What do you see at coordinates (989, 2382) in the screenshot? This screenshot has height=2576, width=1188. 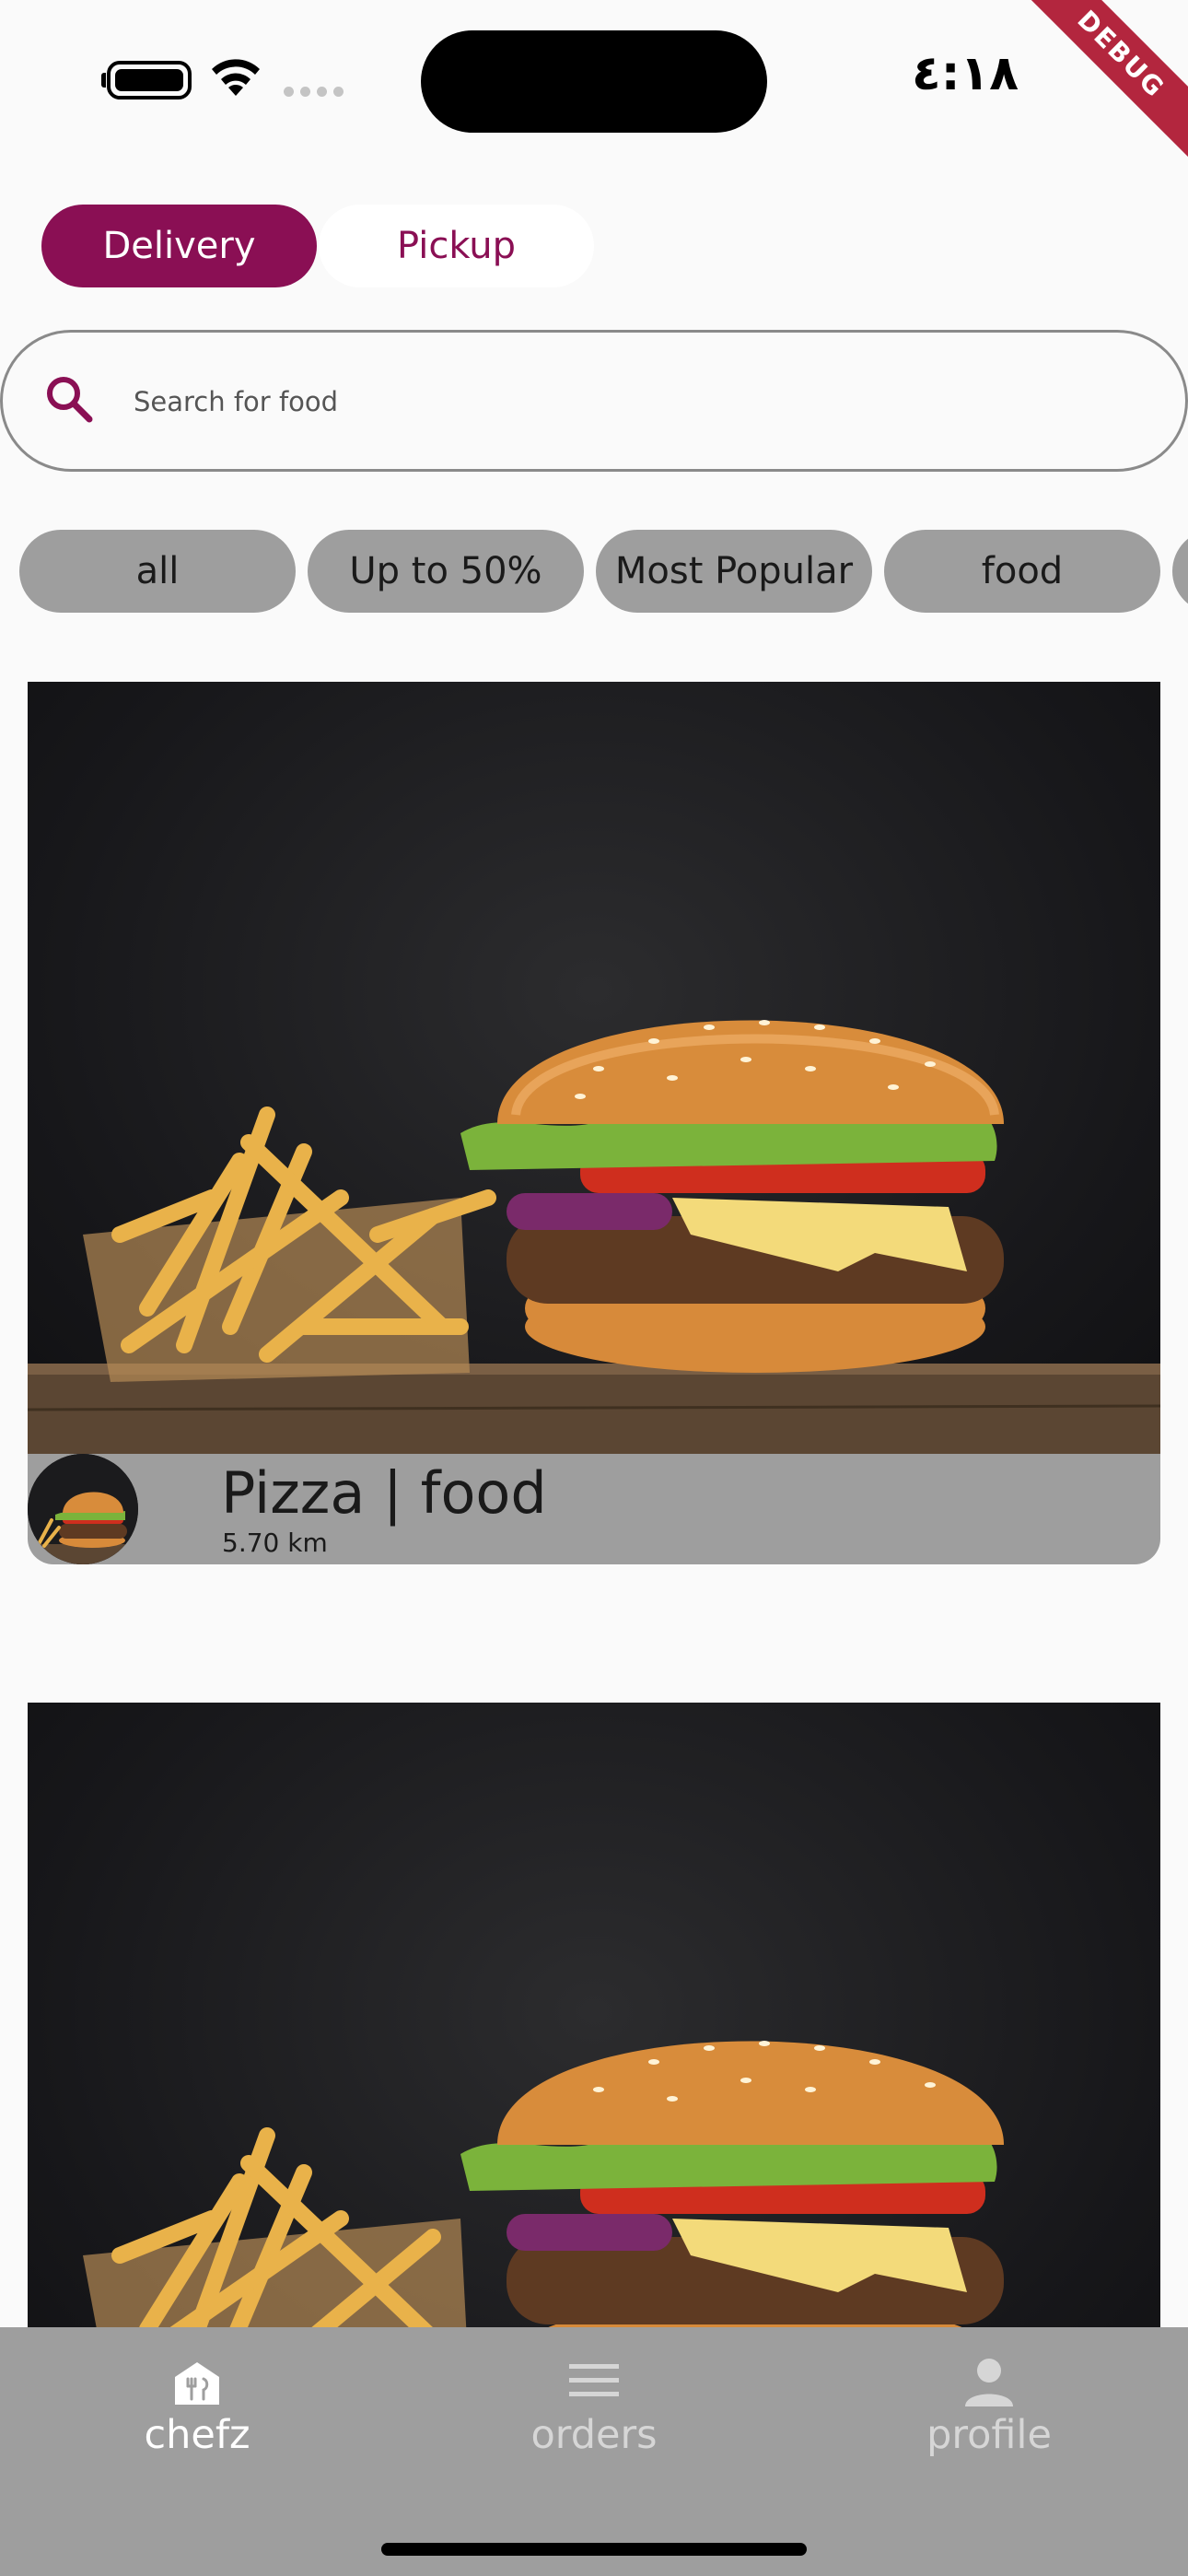 I see `person-icon` at bounding box center [989, 2382].